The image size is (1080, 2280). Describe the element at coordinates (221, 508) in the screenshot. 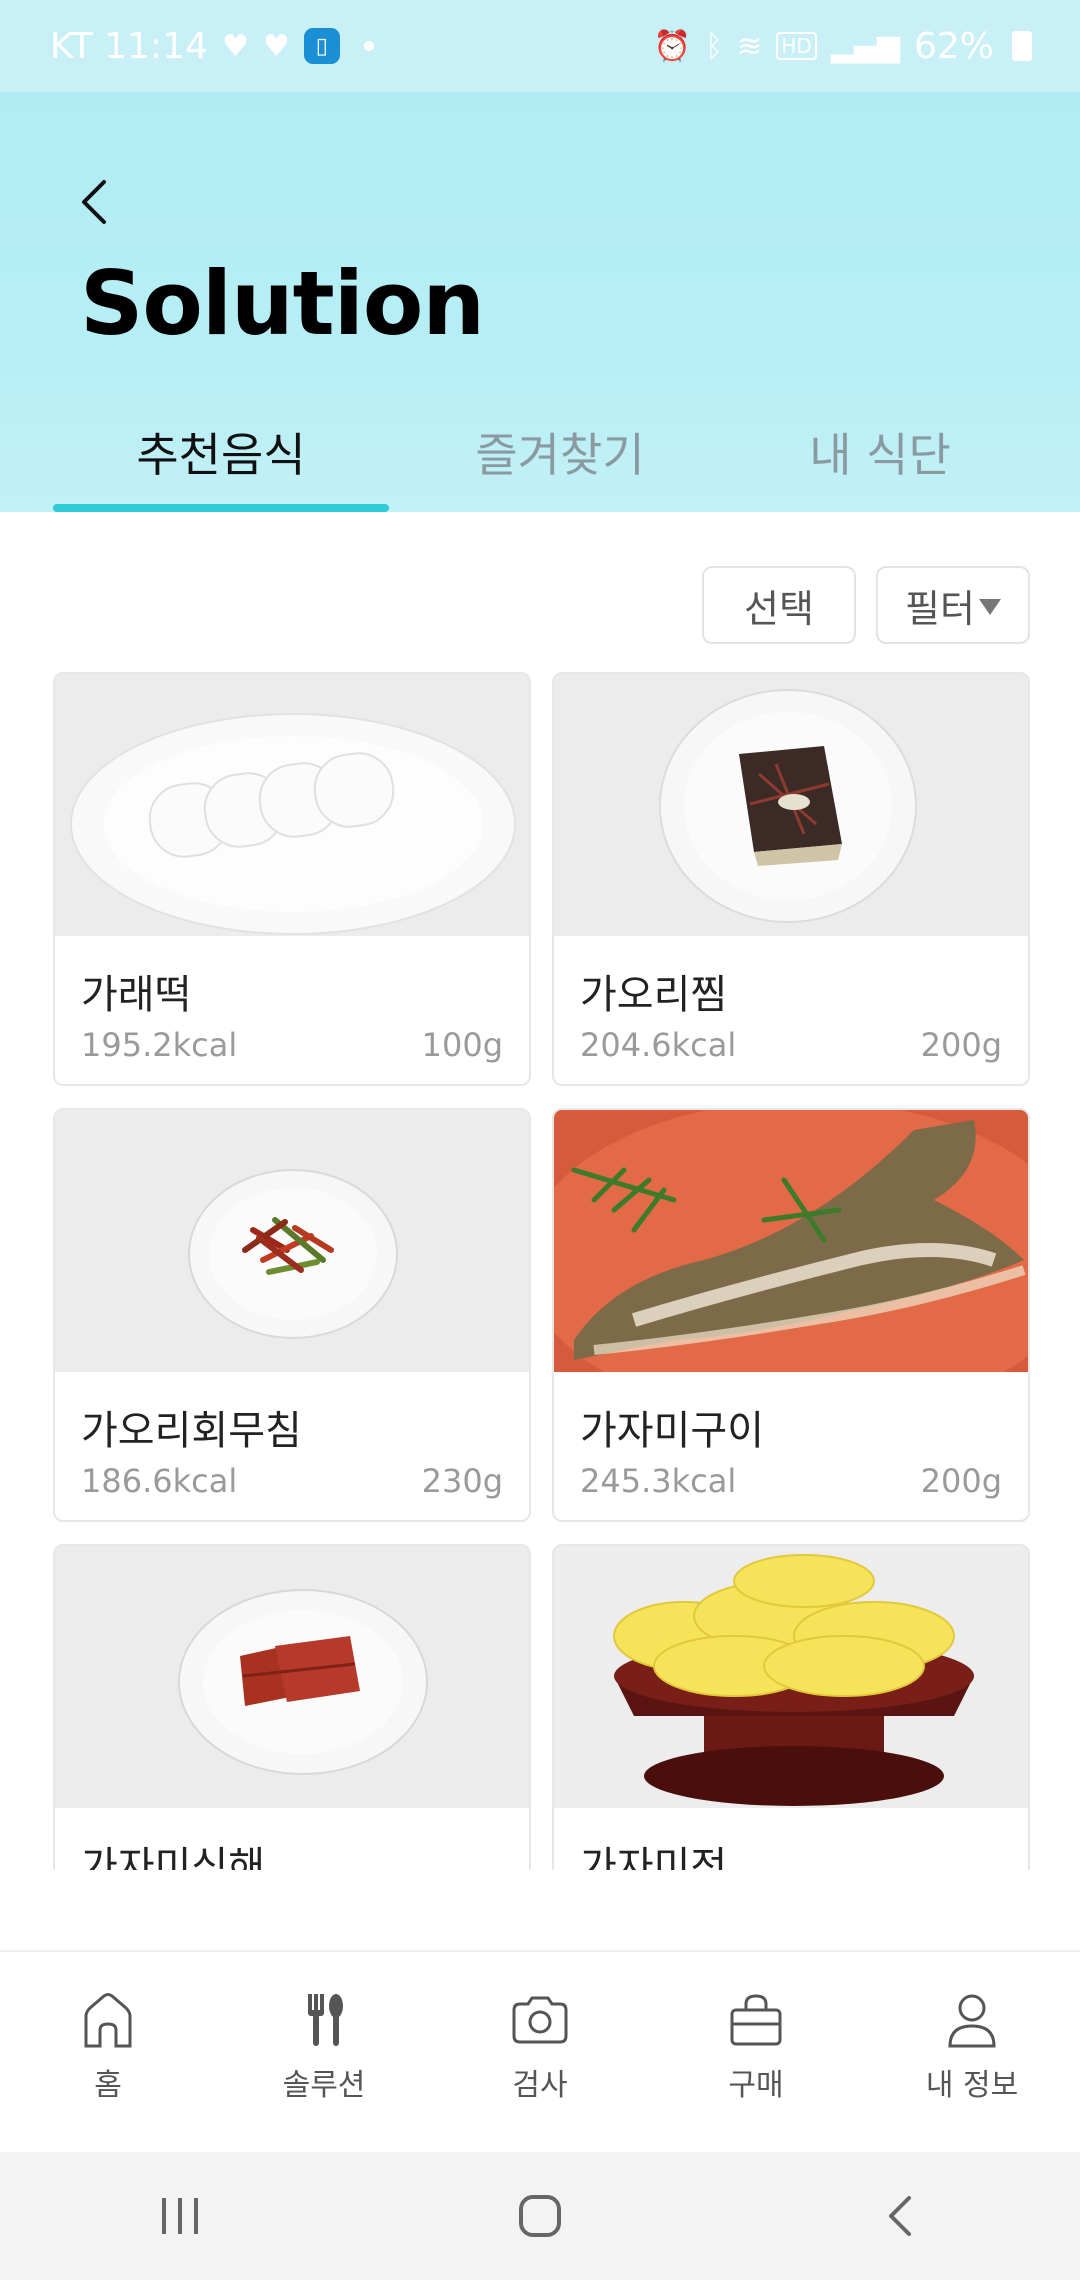

I see `tab-indicator` at that location.